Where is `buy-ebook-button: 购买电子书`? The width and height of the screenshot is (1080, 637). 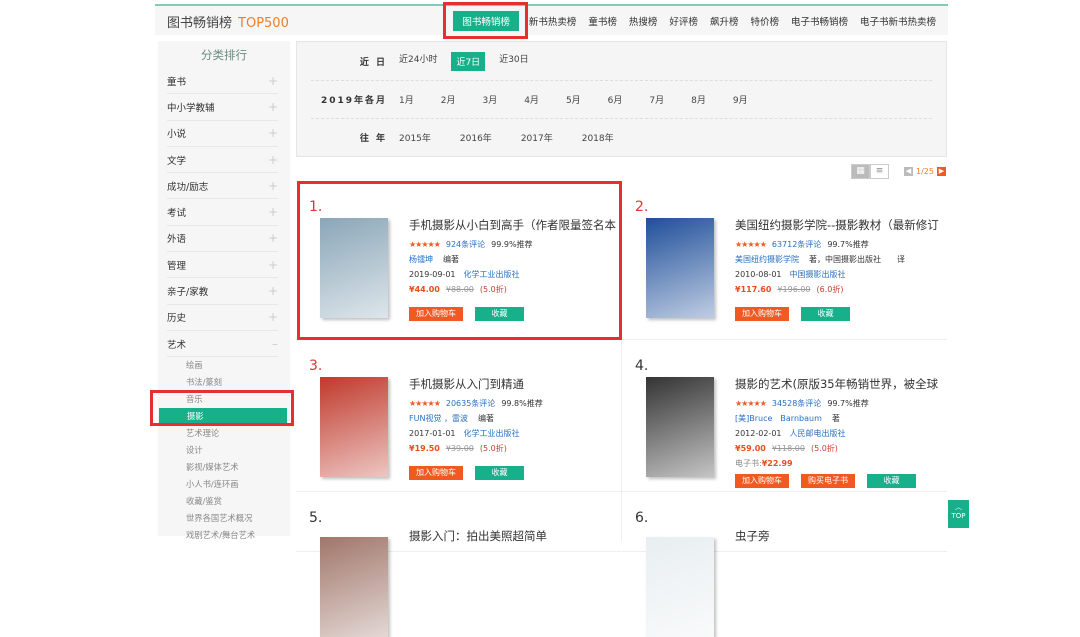 buy-ebook-button: 购买电子书 is located at coordinates (828, 481).